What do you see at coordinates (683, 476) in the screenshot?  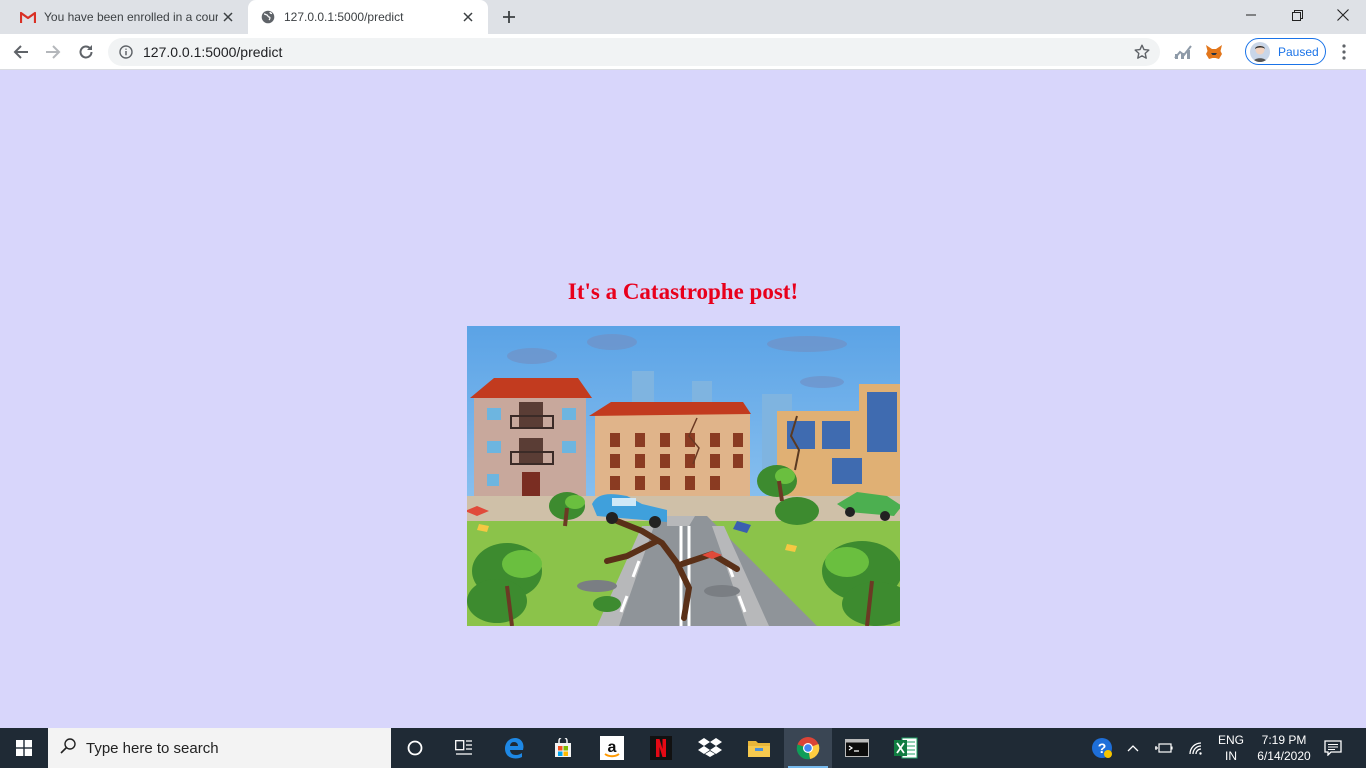 I see `catastrophe-illustration` at bounding box center [683, 476].